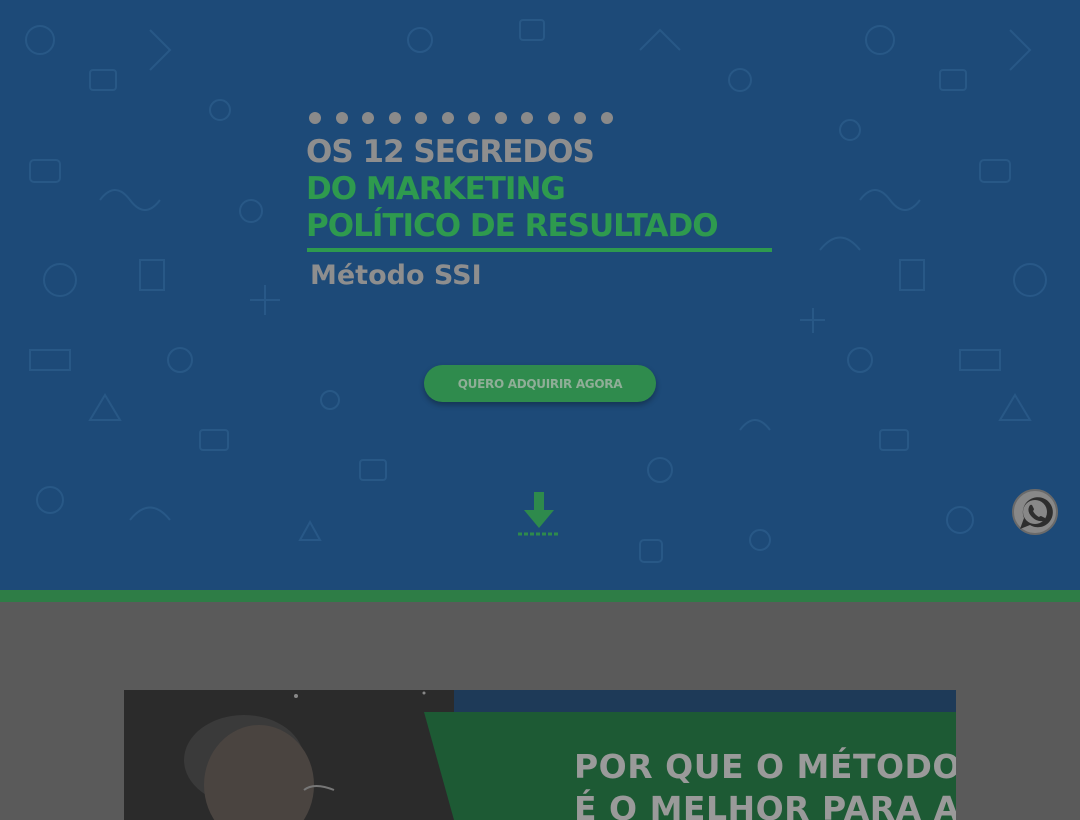 The width and height of the screenshot is (1080, 820). Describe the element at coordinates (765, 804) in the screenshot. I see `banner-heading-line-2: É O MELHOR PARA A` at that location.